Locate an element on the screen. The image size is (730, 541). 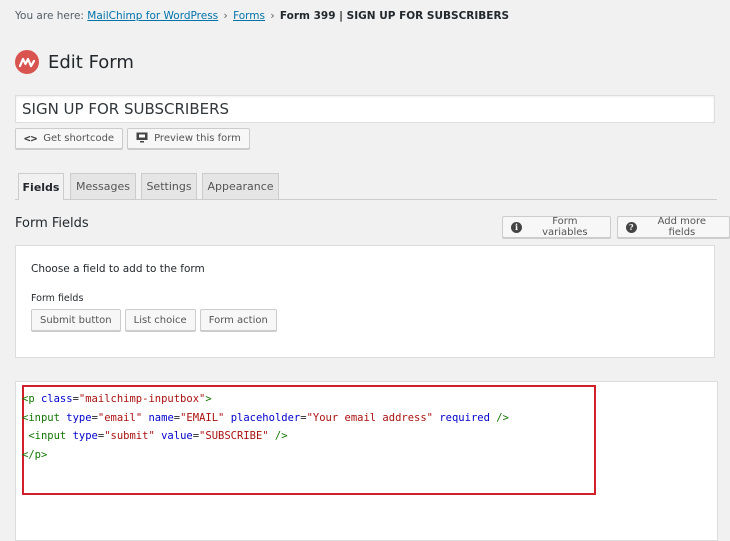
tab-settings: Settings is located at coordinates (169, 186).